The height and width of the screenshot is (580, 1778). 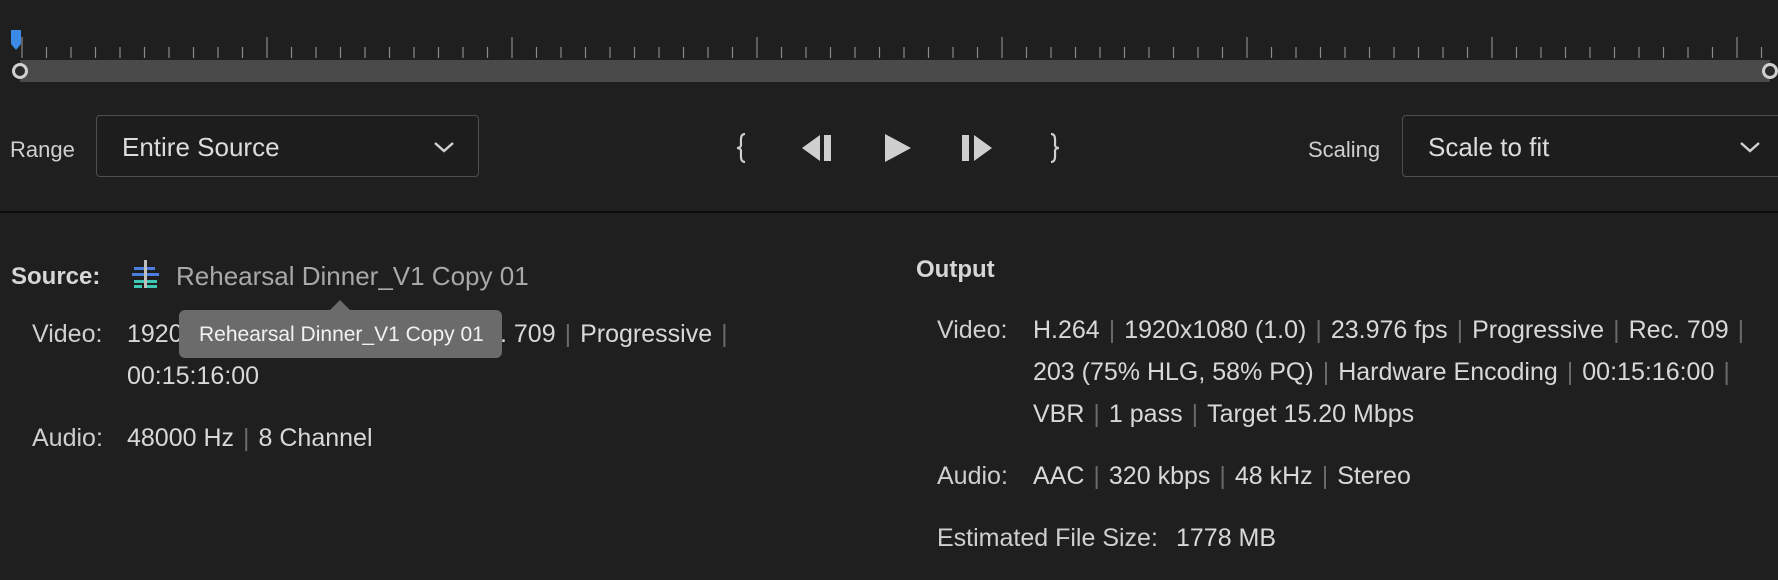 I want to click on output-video-label: Video:, so click(x=972, y=330).